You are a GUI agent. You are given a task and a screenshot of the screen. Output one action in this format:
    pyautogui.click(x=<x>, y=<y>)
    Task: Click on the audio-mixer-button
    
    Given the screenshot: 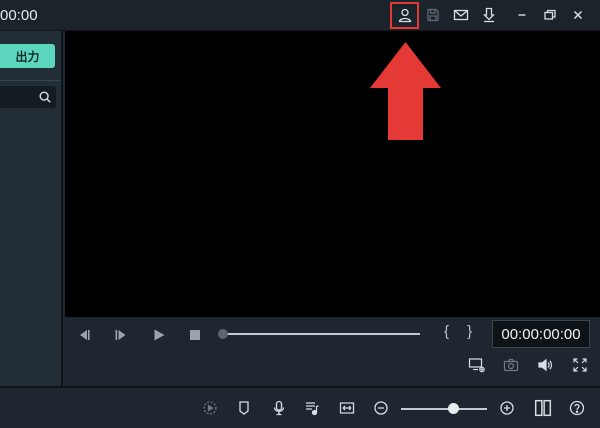 What is the action you would take?
    pyautogui.click(x=312, y=408)
    